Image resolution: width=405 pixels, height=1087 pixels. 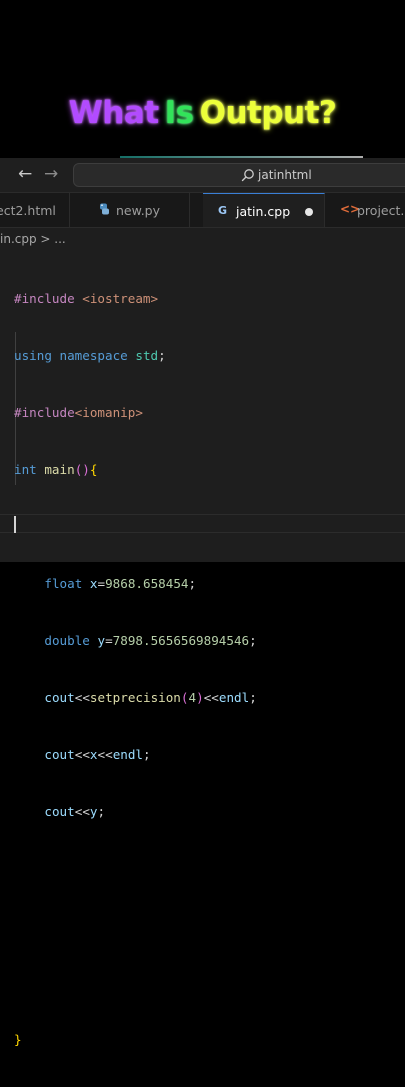 I want to click on code-line: #include <iostream>, so click(x=209, y=298).